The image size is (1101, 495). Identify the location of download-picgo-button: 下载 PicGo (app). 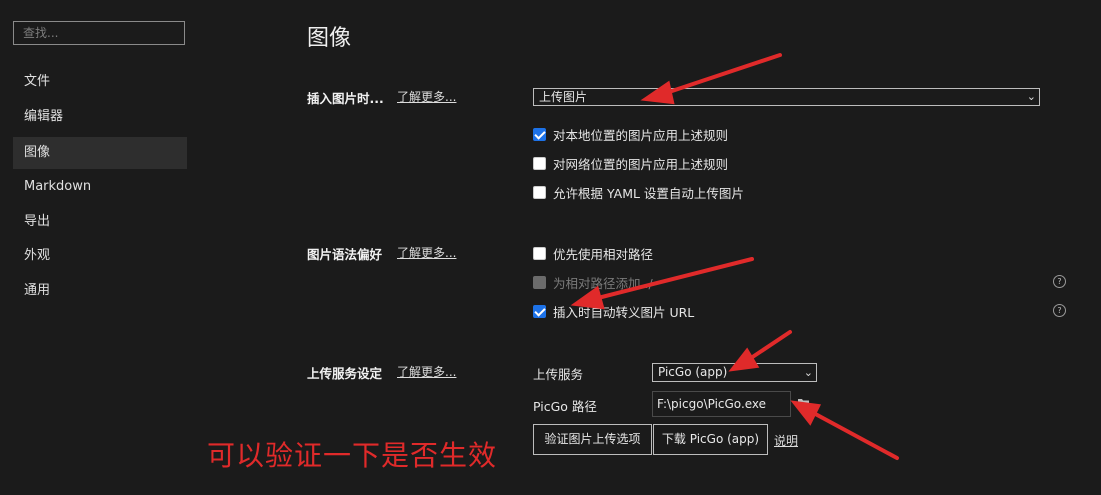
(710, 439).